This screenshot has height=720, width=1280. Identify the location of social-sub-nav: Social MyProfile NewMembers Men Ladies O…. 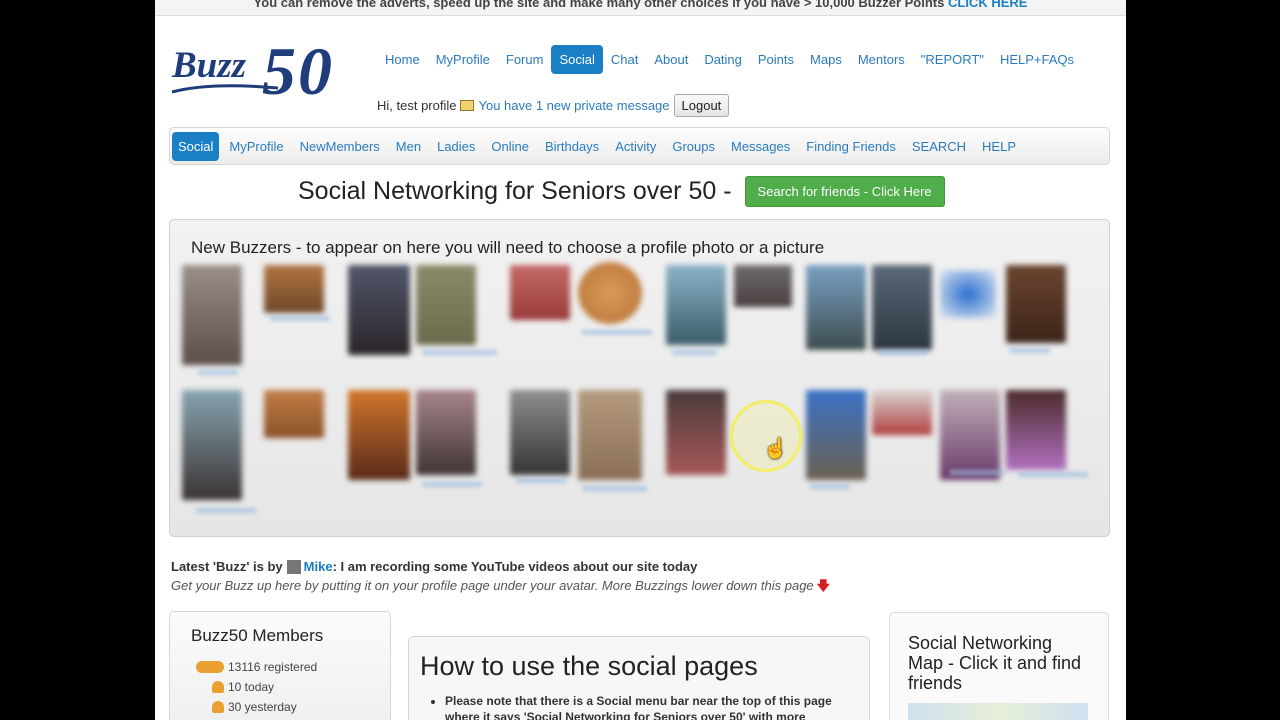
(639, 146).